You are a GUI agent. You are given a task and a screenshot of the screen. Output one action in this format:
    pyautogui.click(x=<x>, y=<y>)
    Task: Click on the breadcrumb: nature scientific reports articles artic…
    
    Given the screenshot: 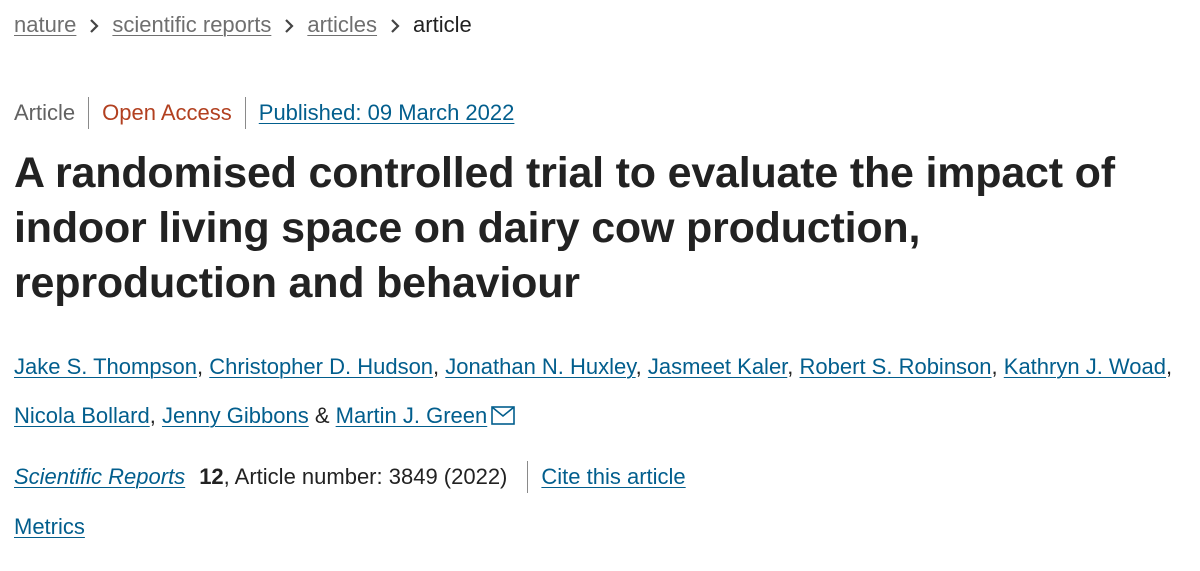 What is the action you would take?
    pyautogui.click(x=243, y=25)
    